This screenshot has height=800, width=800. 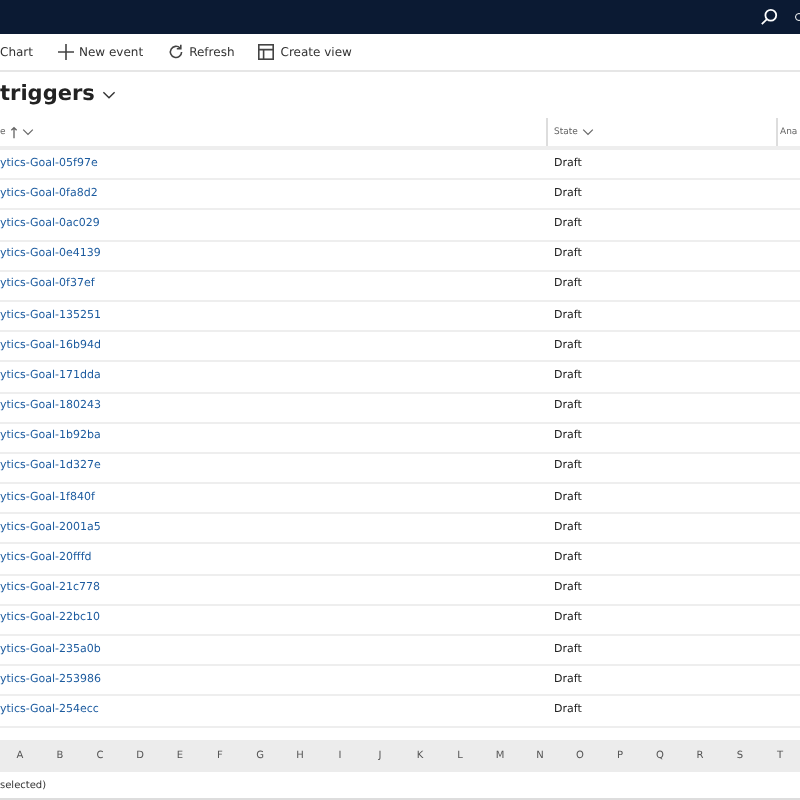 What do you see at coordinates (13, 132) in the screenshot?
I see `sort-up-icon` at bounding box center [13, 132].